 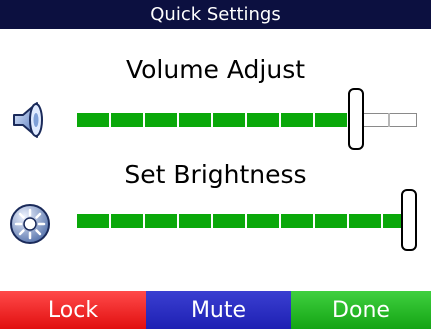 I want to click on title-bar: Quick Settings, so click(x=215, y=14).